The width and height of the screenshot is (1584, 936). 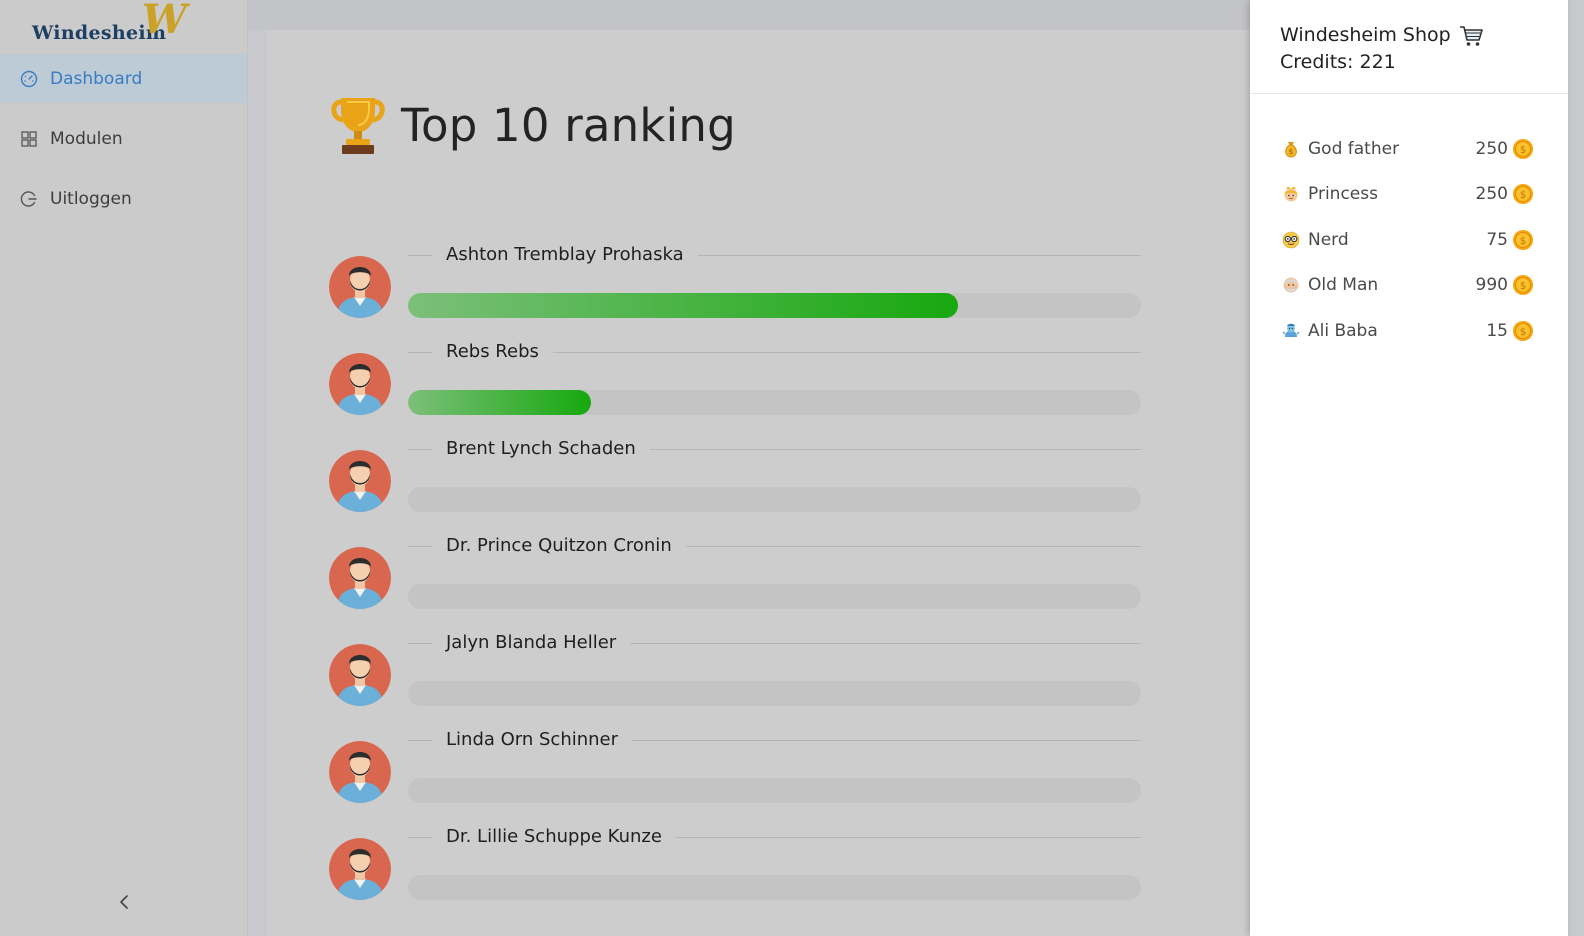 What do you see at coordinates (1409, 331) in the screenshot?
I see `shop-item-ali-baba: Ali Baba 15 $` at bounding box center [1409, 331].